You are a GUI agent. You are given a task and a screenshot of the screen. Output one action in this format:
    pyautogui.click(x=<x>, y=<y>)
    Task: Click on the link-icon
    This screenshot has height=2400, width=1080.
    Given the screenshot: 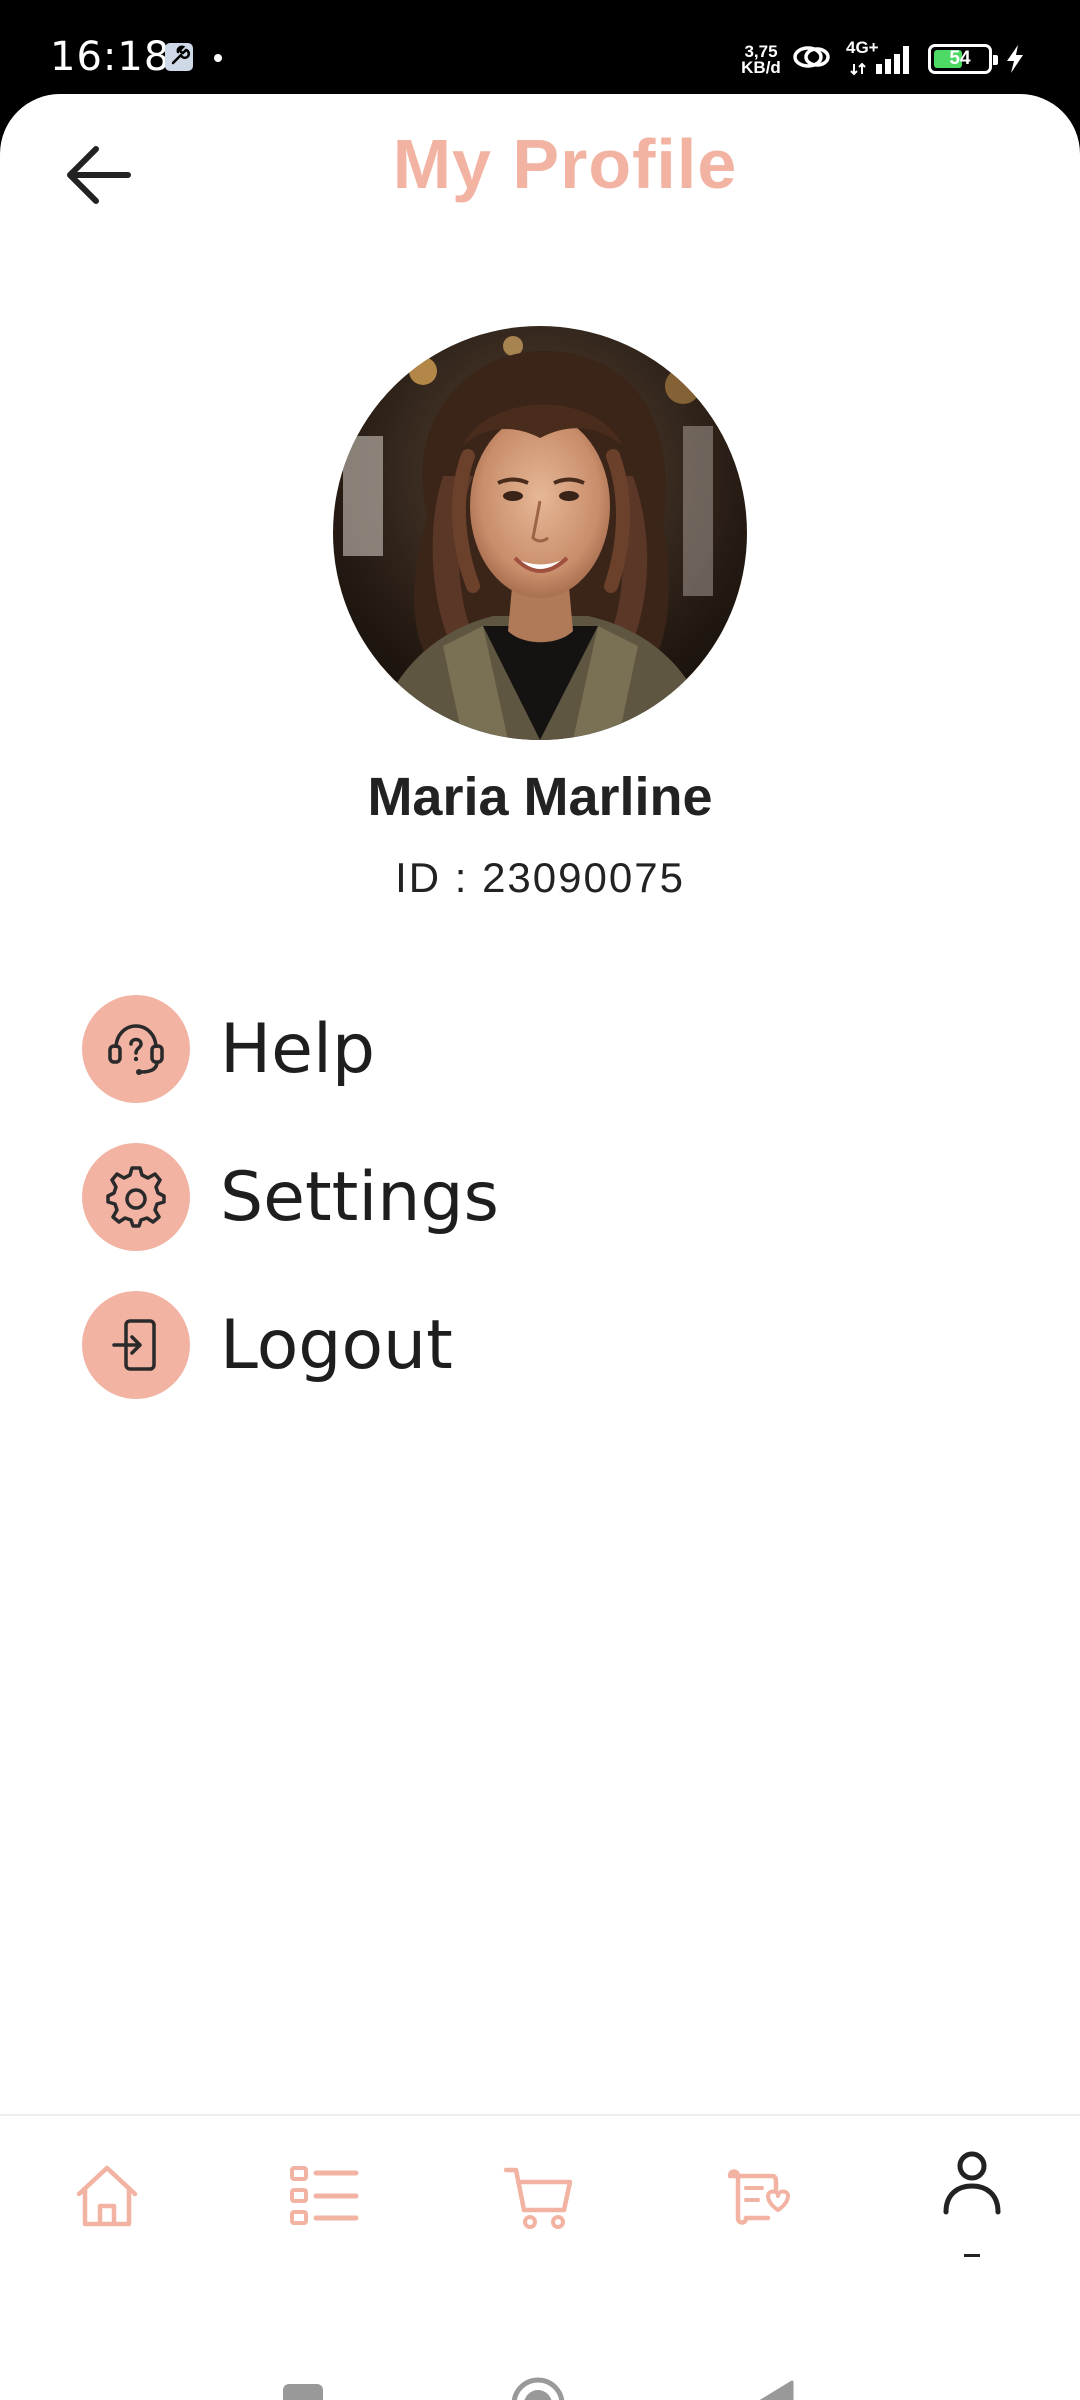 What is the action you would take?
    pyautogui.click(x=811, y=57)
    